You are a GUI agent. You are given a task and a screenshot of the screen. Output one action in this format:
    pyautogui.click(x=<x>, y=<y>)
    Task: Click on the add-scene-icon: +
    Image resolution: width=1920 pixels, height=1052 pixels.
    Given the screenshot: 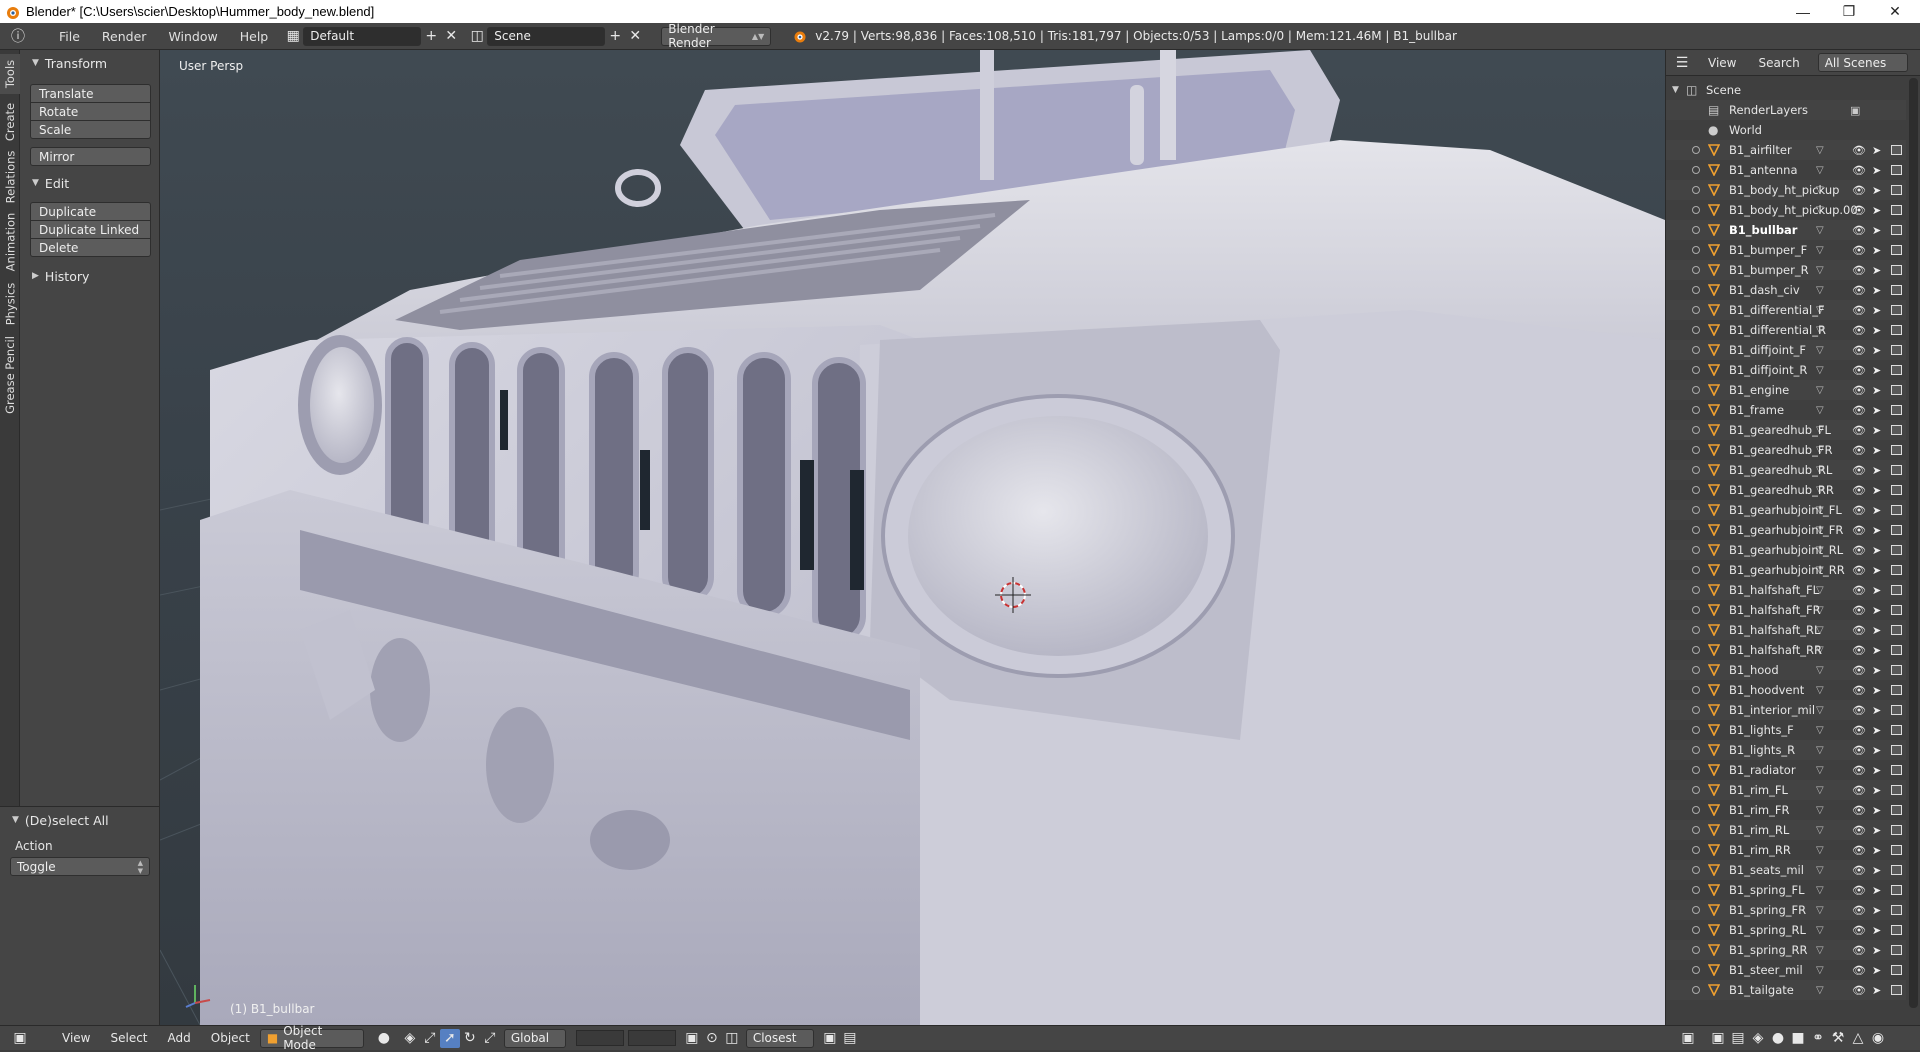 What is the action you would take?
    pyautogui.click(x=615, y=36)
    